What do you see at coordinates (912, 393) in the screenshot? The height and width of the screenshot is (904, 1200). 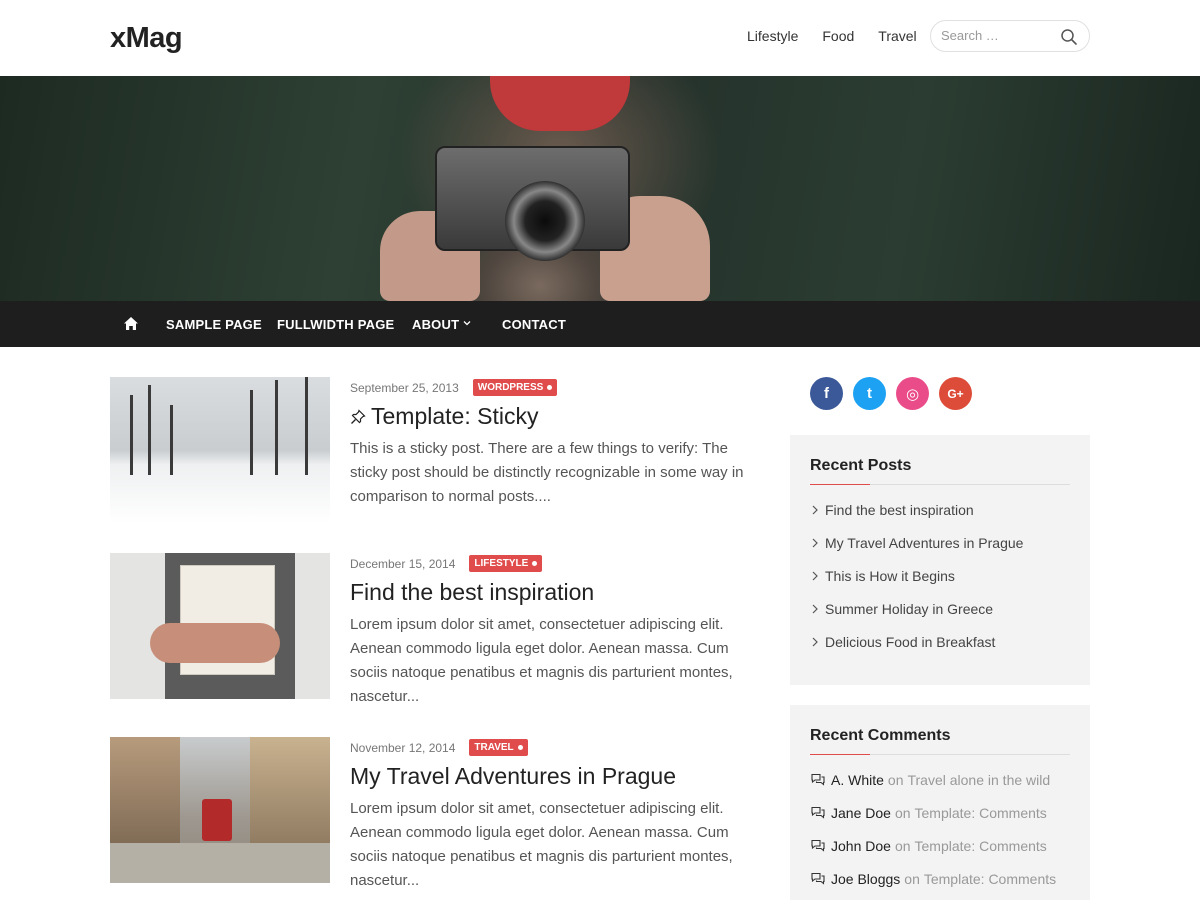 I see `dribbble-icon: ◎` at bounding box center [912, 393].